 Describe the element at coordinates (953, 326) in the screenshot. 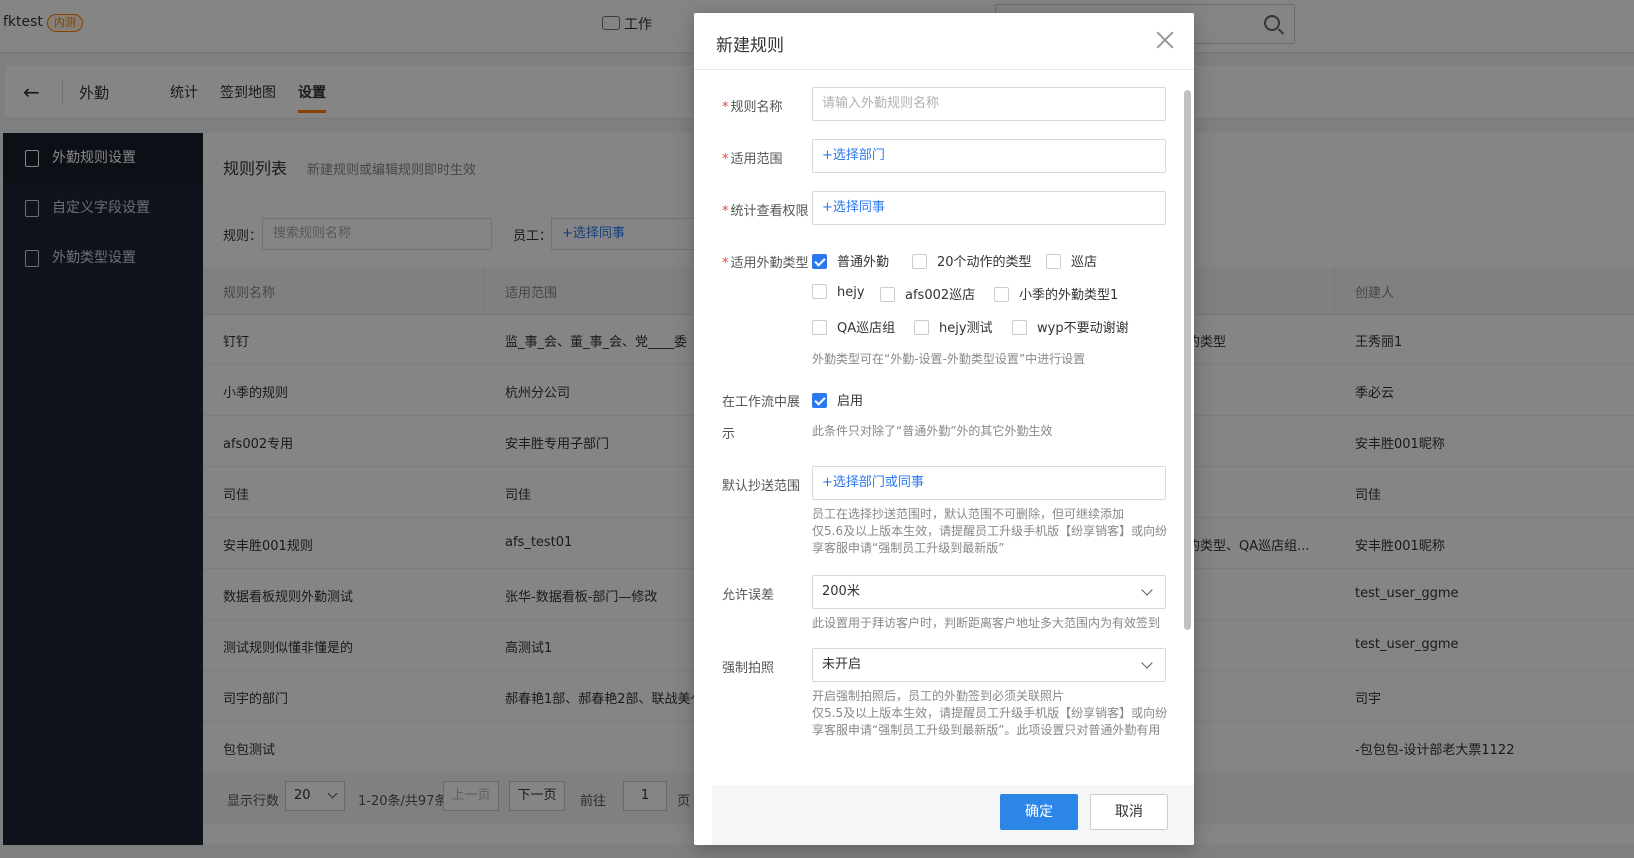

I see `type-checkbox: hejy测试` at that location.